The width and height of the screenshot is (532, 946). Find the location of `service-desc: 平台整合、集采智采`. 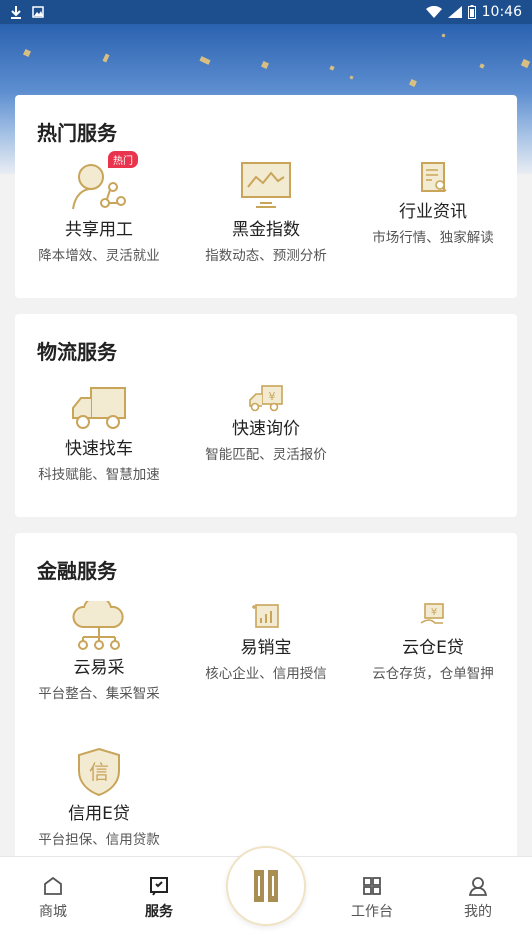

service-desc: 平台整合、集采智采 is located at coordinates (99, 694).